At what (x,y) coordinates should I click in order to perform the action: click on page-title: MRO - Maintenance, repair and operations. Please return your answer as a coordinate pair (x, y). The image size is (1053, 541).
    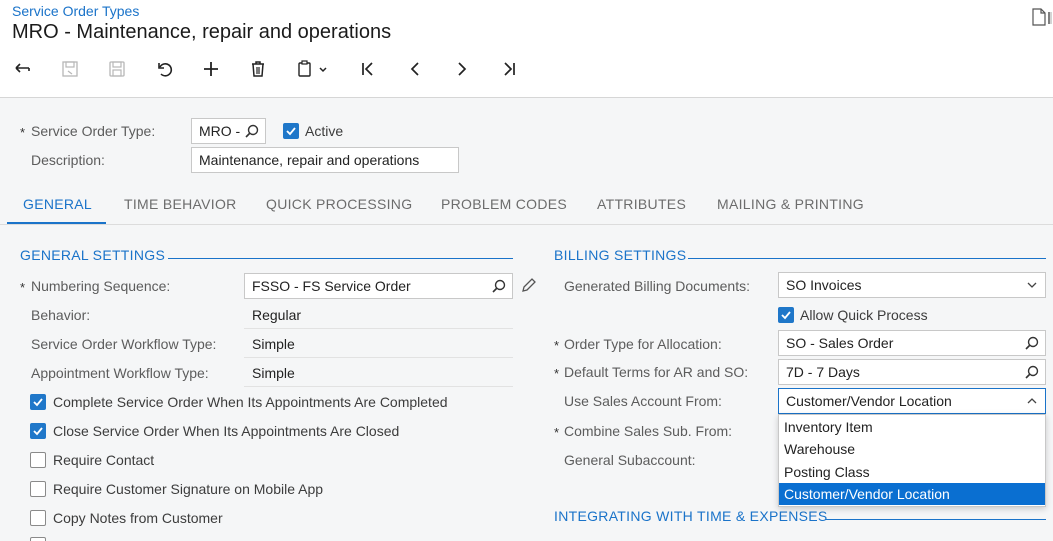
    Looking at the image, I should click on (202, 32).